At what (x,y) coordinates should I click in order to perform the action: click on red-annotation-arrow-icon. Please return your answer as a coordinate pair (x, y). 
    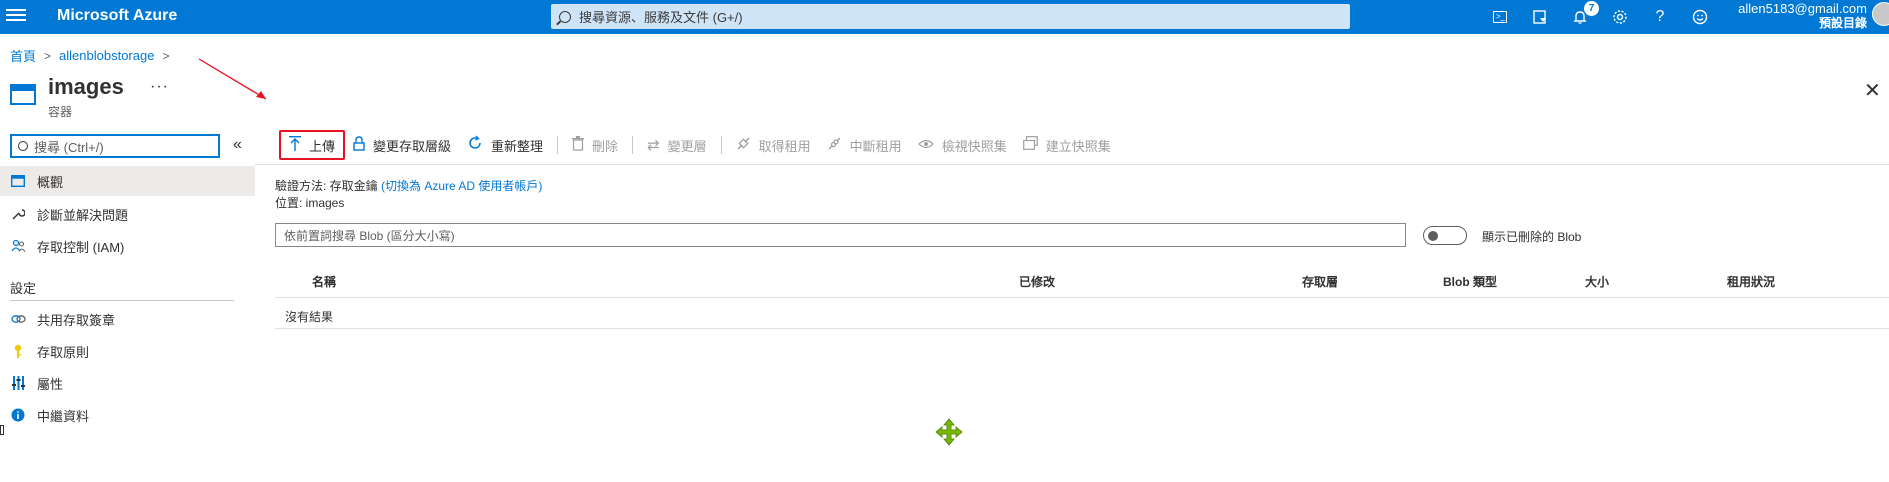
    Looking at the image, I should click on (232, 79).